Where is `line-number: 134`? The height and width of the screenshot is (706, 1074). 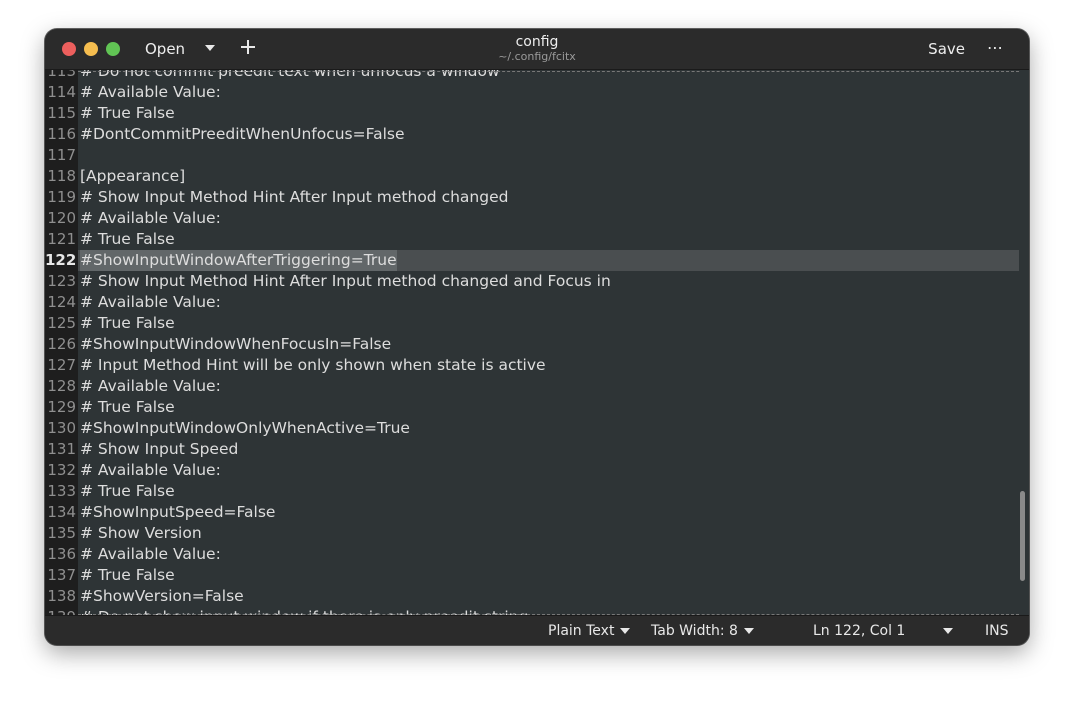 line-number: 134 is located at coordinates (61, 512).